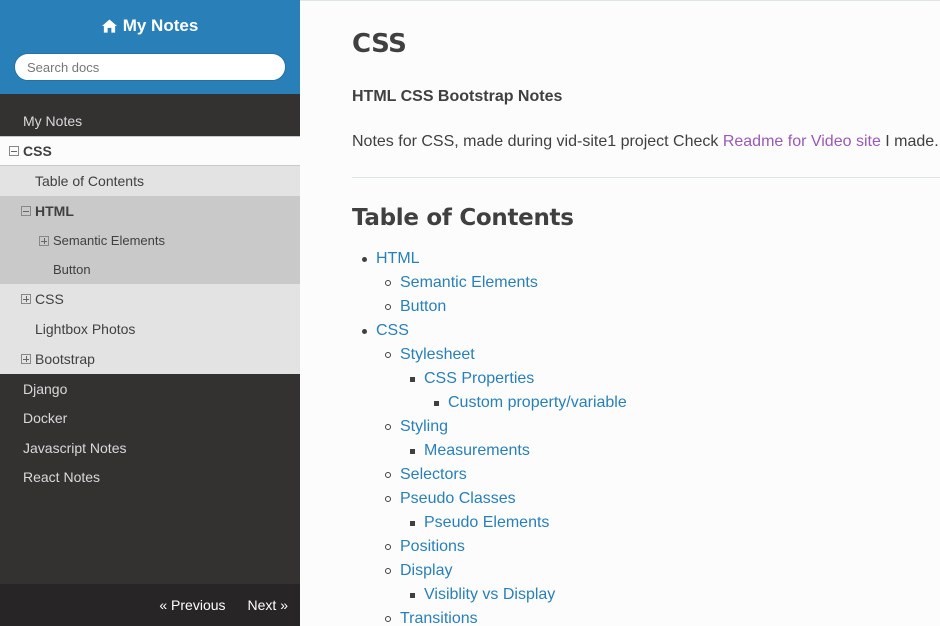 This screenshot has width=940, height=626. Describe the element at coordinates (45, 418) in the screenshot. I see `sidebar-item-label: Docker` at that location.